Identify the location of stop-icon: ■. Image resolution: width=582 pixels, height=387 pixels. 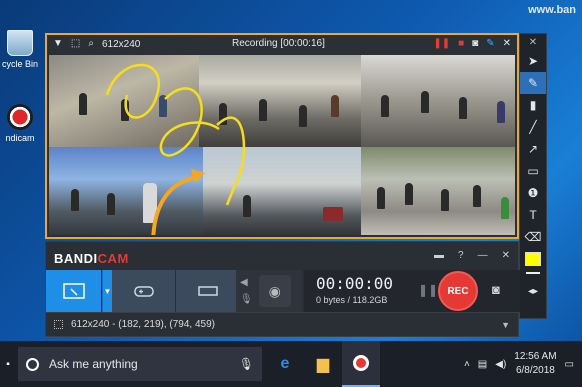
(461, 44).